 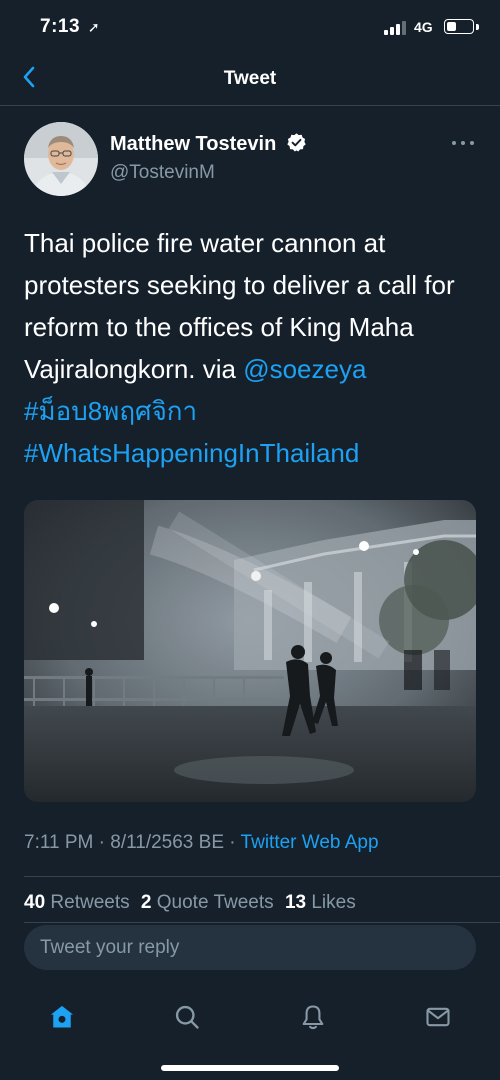 I want to click on status-time-text: 7:13, so click(x=60, y=26).